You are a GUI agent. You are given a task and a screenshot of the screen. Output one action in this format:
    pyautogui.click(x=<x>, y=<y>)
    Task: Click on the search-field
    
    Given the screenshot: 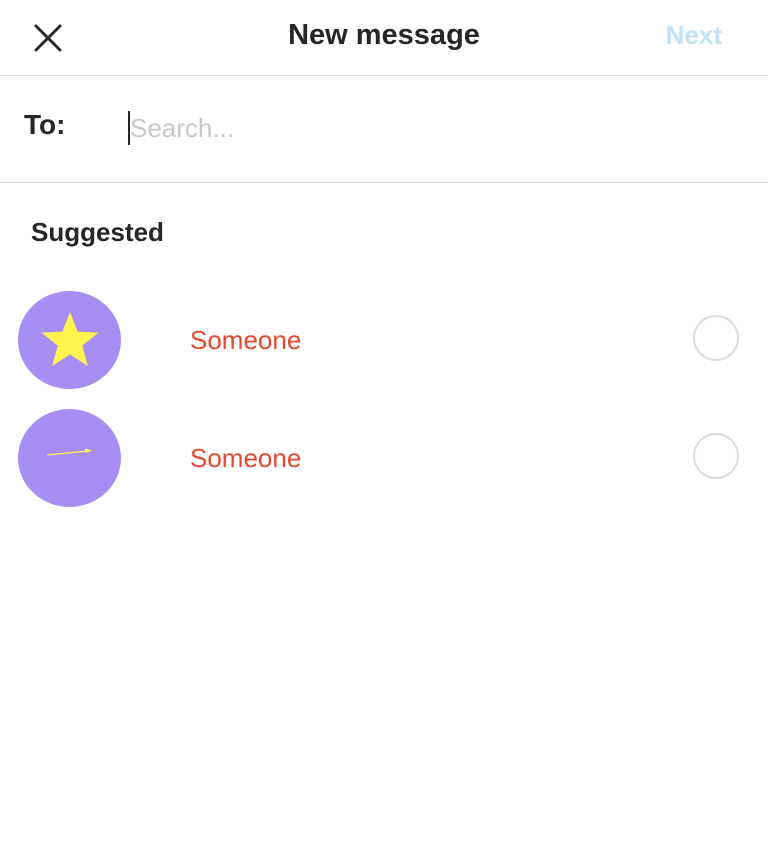 What is the action you would take?
    pyautogui.click(x=408, y=129)
    